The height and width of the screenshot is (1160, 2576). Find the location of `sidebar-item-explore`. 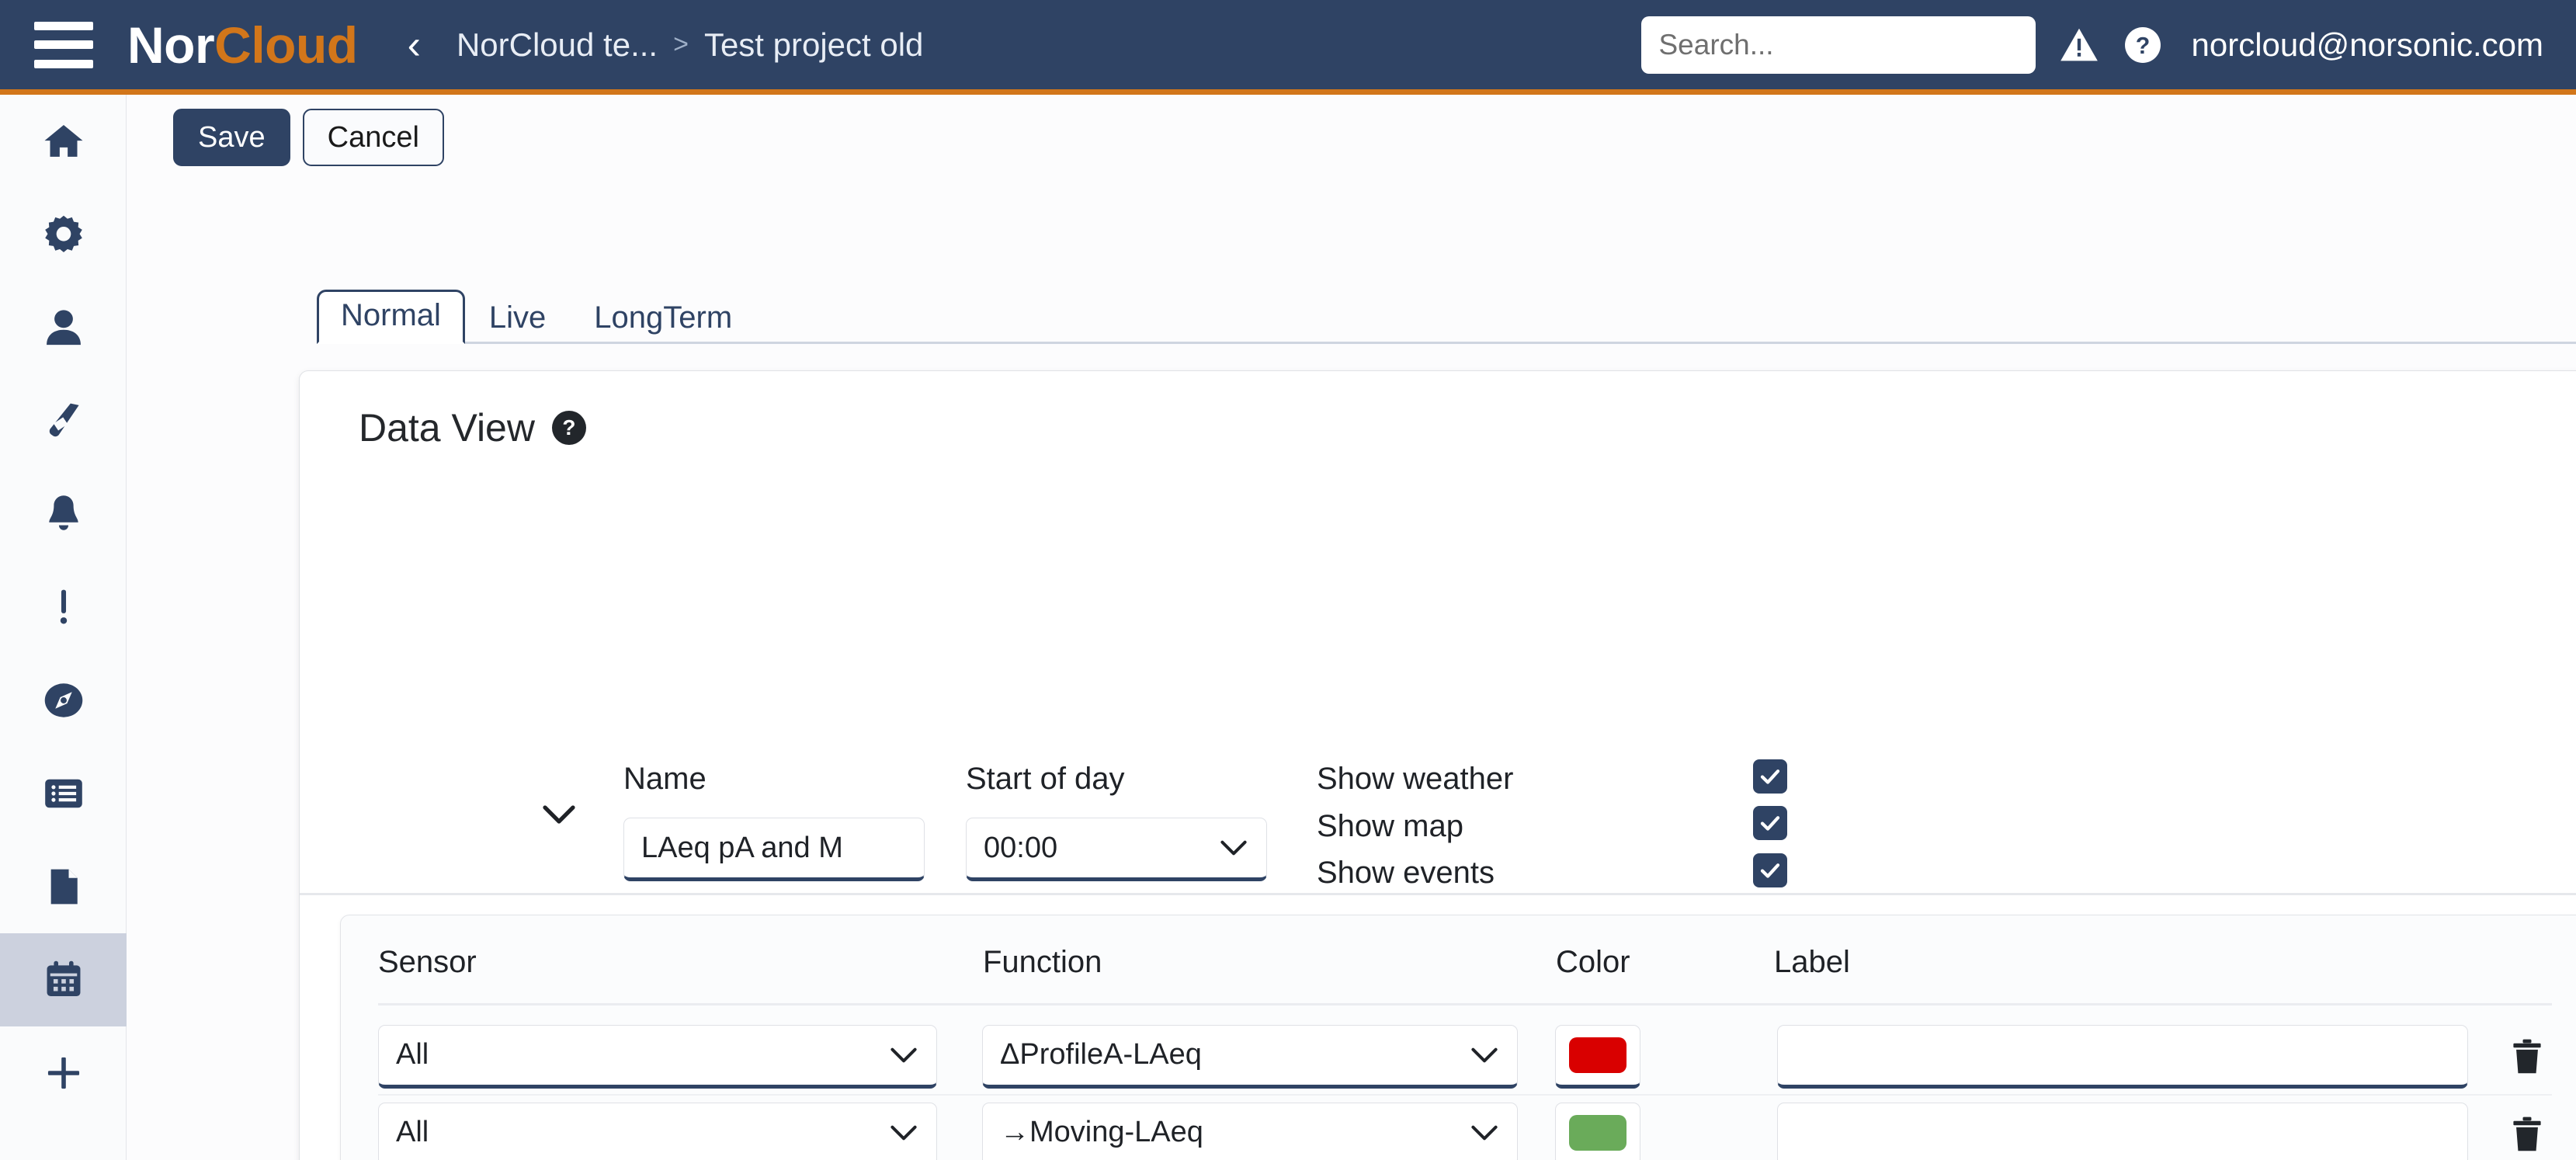

sidebar-item-explore is located at coordinates (63, 700).